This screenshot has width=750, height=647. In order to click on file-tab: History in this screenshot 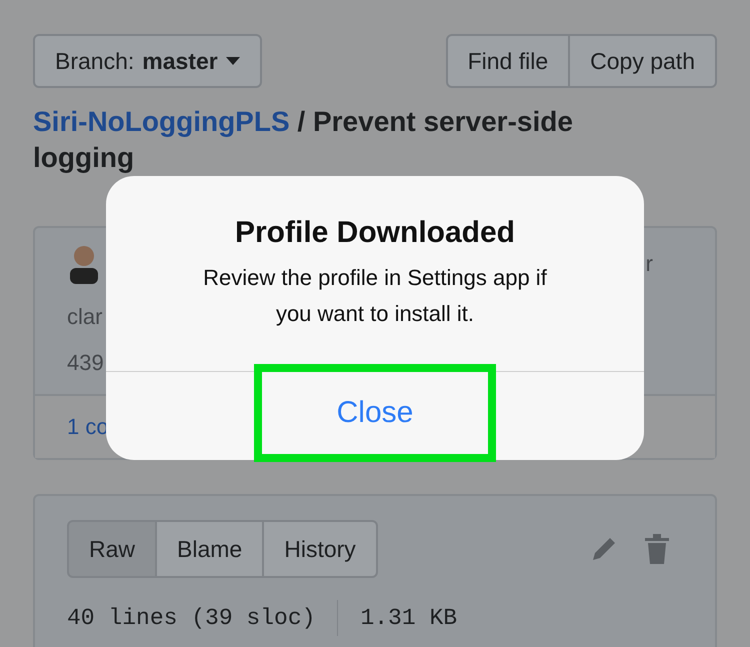, I will do `click(321, 549)`.